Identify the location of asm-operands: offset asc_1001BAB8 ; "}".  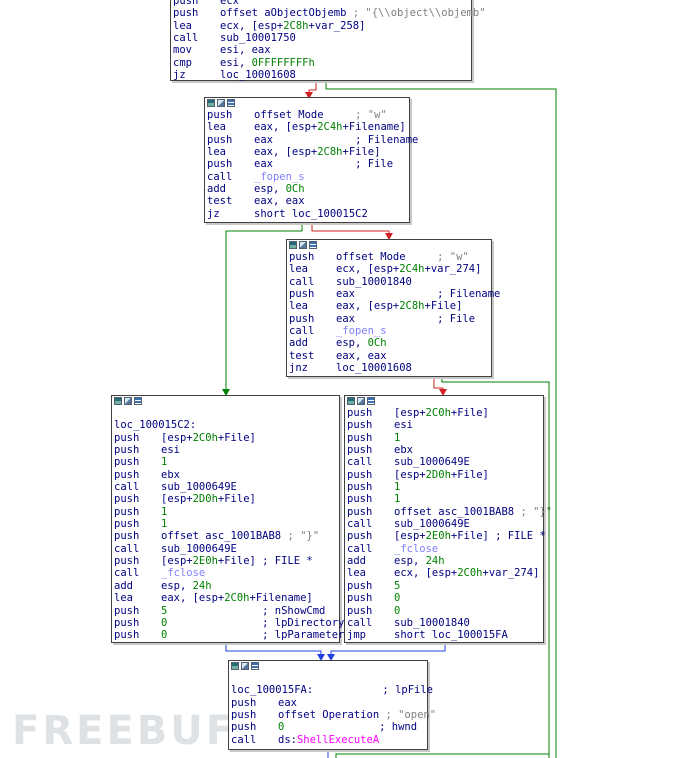
(473, 512).